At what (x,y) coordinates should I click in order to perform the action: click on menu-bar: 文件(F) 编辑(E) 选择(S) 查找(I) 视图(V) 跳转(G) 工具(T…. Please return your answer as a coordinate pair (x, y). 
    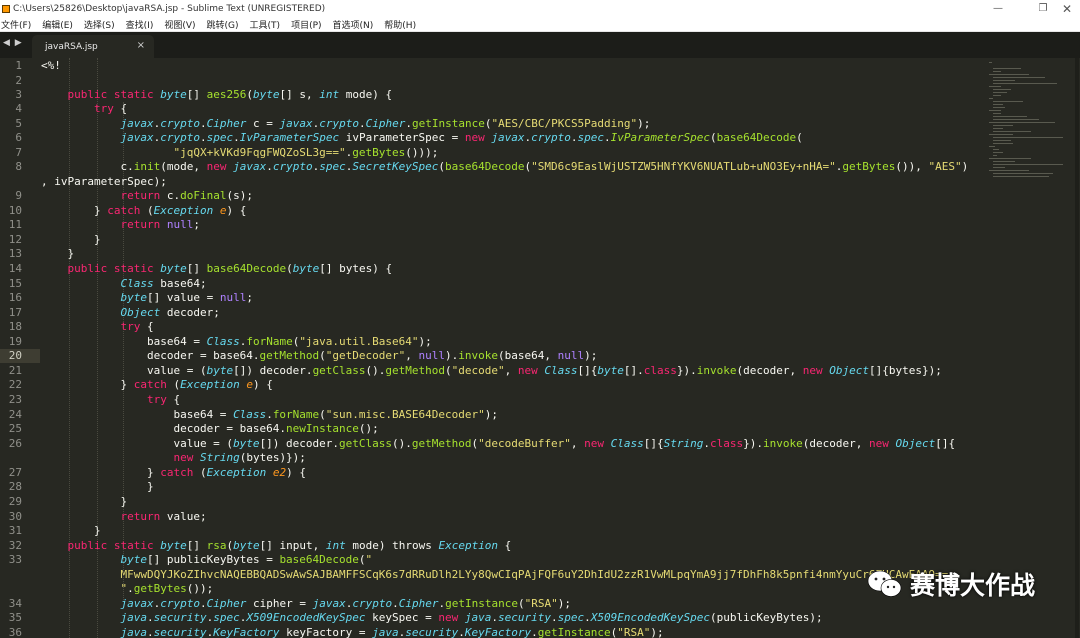
    Looking at the image, I should click on (540, 24).